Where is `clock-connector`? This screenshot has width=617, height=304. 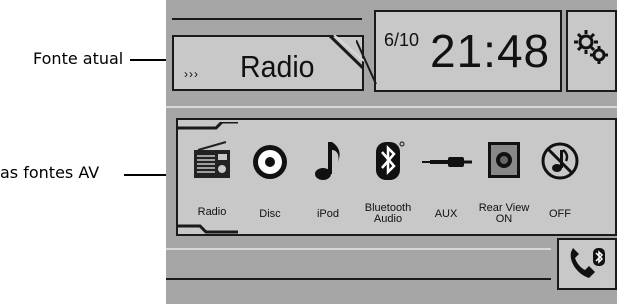 clock-connector is located at coordinates (366, 62).